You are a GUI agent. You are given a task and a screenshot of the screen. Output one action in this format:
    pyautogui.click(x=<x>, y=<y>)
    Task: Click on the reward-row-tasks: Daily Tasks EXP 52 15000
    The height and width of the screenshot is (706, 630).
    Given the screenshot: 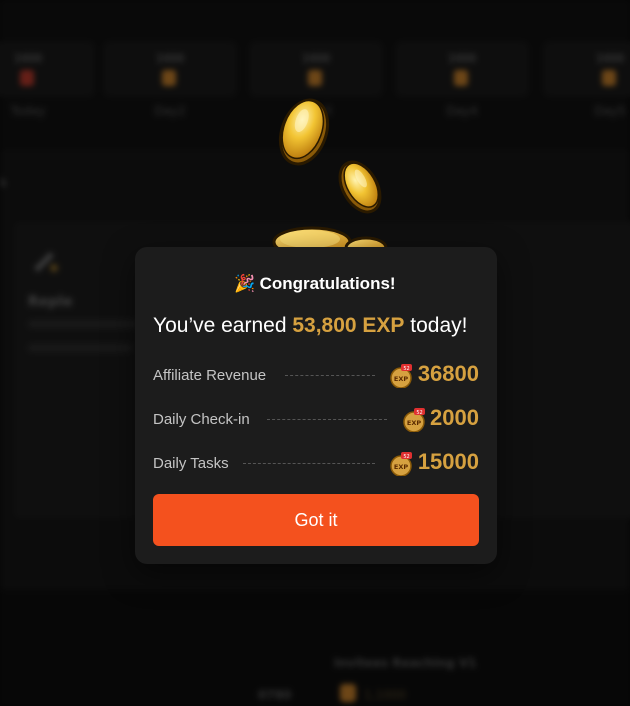 What is the action you would take?
    pyautogui.click(x=316, y=463)
    